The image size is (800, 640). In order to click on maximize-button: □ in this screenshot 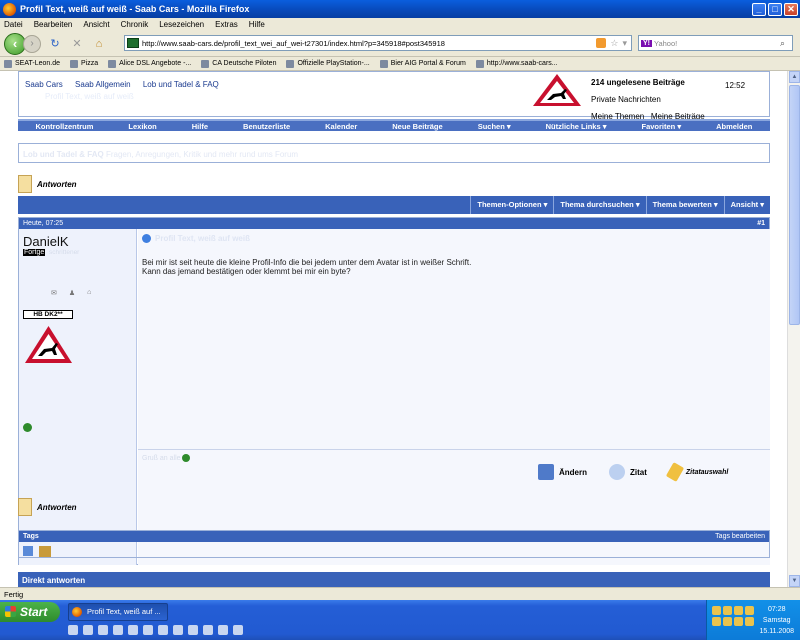, I will do `click(775, 9)`.